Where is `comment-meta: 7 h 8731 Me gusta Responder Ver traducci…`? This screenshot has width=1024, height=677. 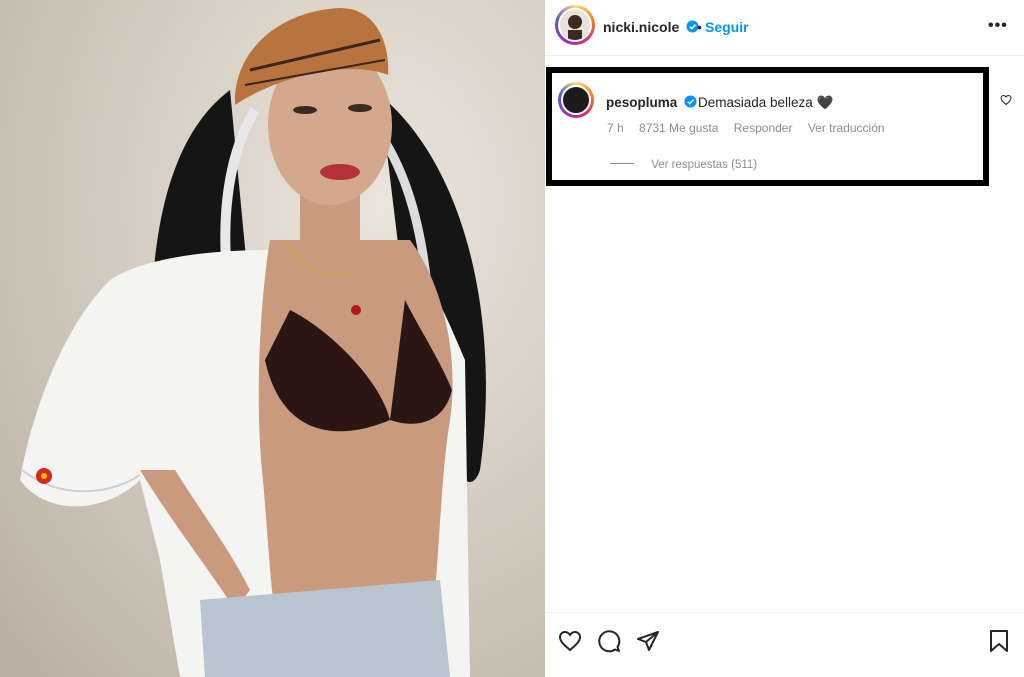
comment-meta: 7 h 8731 Me gusta Responder Ver traducci… is located at coordinates (752, 128).